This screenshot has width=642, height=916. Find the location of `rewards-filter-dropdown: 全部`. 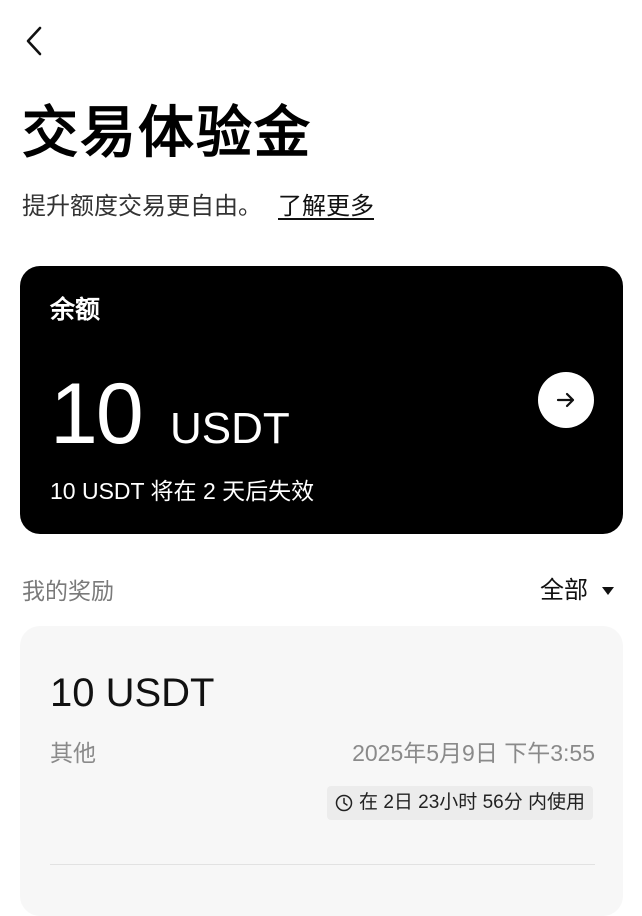

rewards-filter-dropdown: 全部 is located at coordinates (577, 591).